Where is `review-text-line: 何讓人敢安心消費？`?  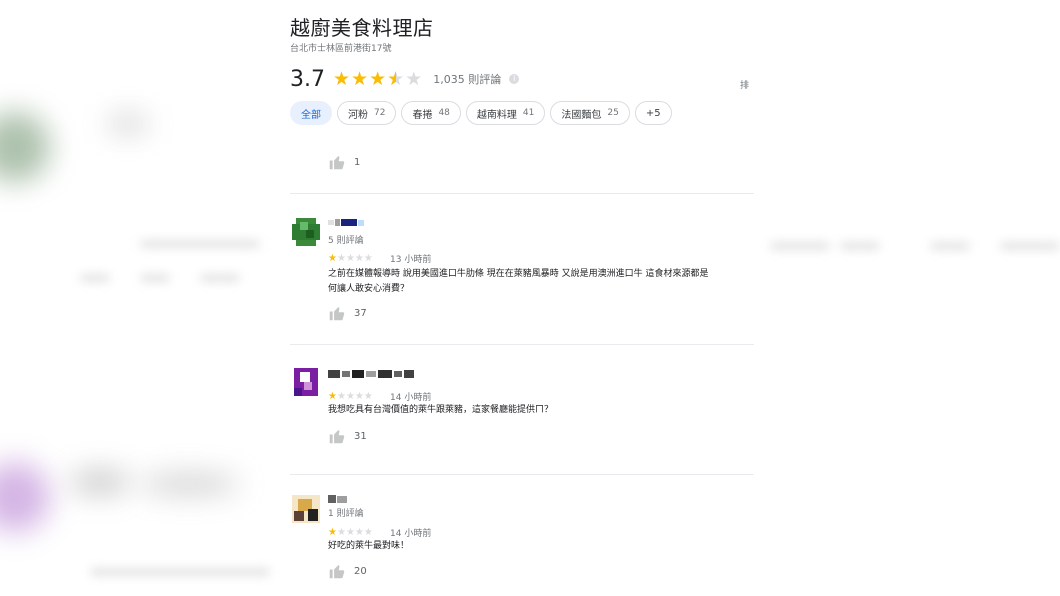
review-text-line: 何讓人敢安心消費？ is located at coordinates (369, 289).